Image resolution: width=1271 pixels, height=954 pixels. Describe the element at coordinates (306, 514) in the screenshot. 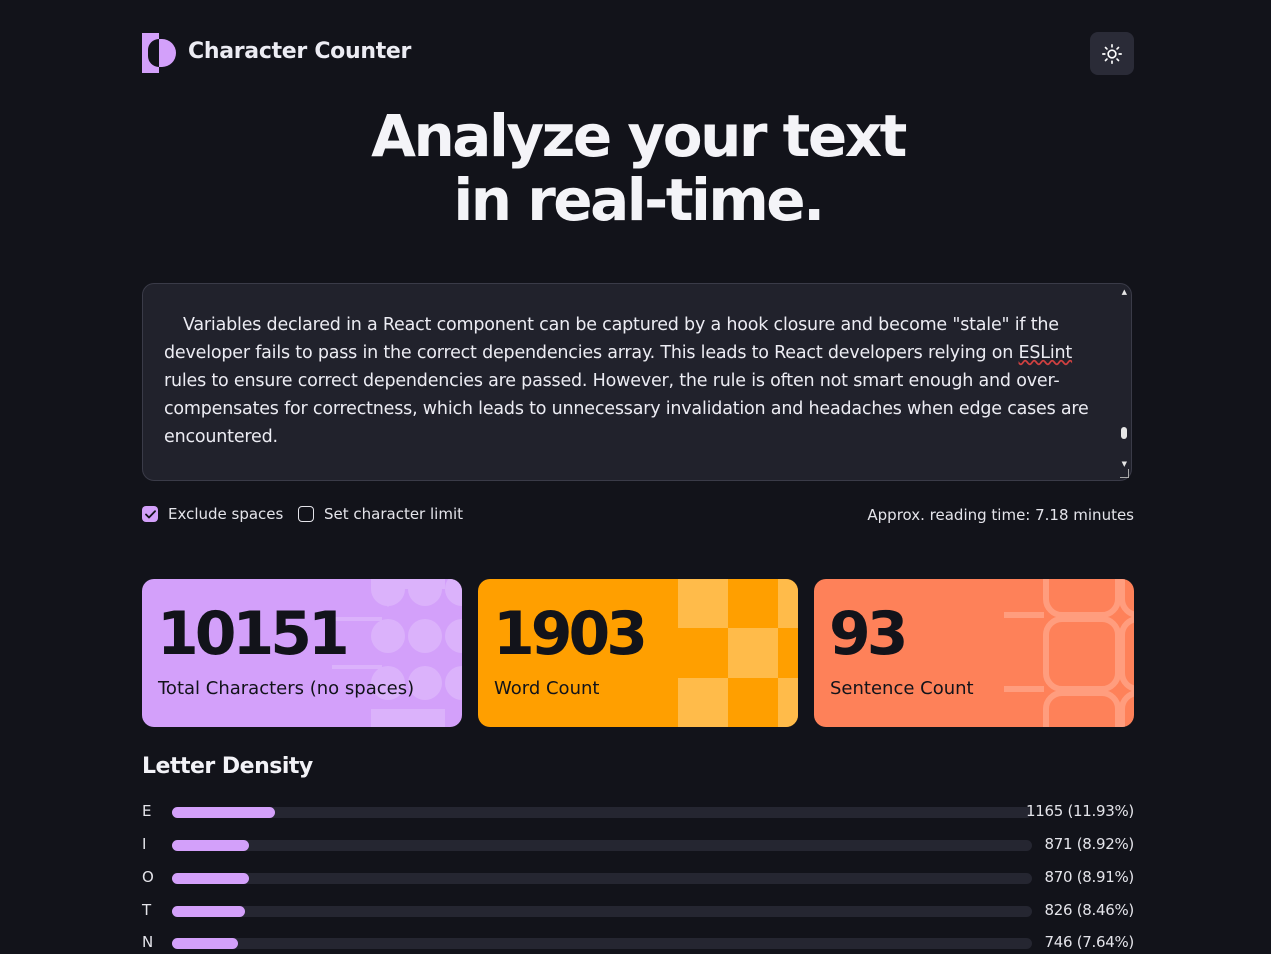

I see `char-limit-checkbox` at that location.